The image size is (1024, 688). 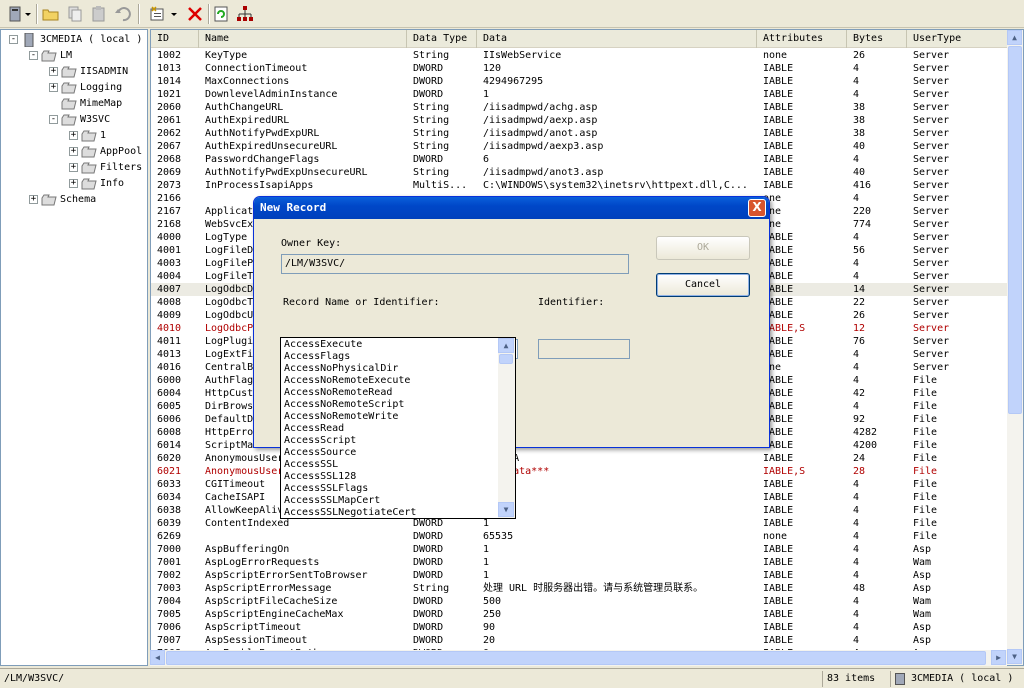 I want to click on network-icon, so click(x=245, y=14).